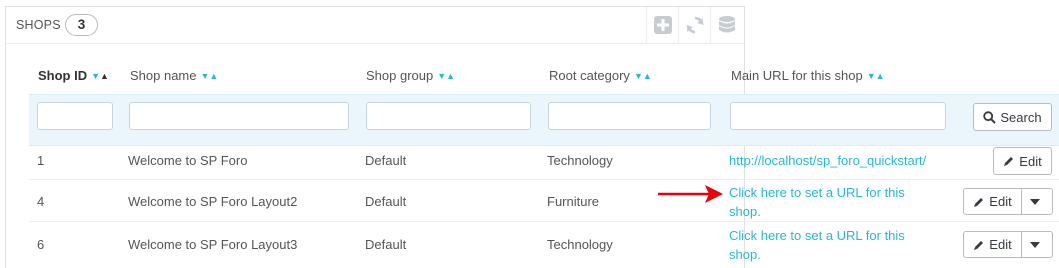 Image resolution: width=1059 pixels, height=268 pixels. I want to click on add-new-shop-button, so click(662, 25).